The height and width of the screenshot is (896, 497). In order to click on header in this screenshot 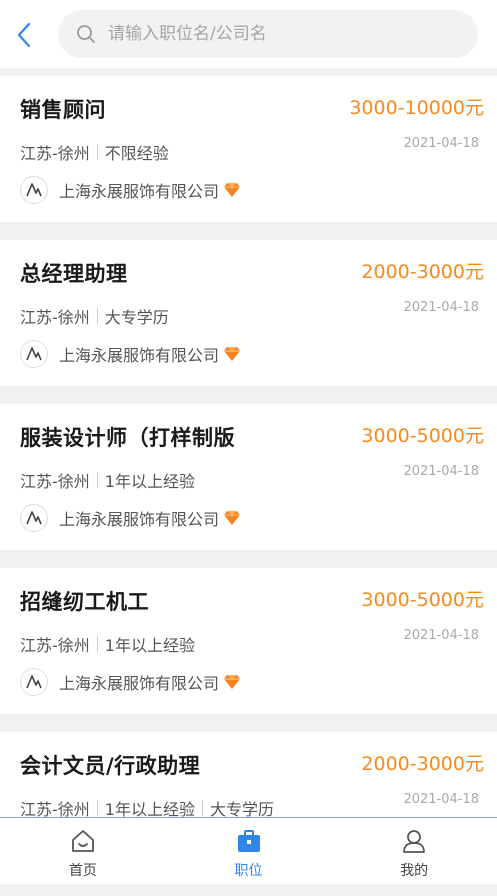, I will do `click(248, 34)`.